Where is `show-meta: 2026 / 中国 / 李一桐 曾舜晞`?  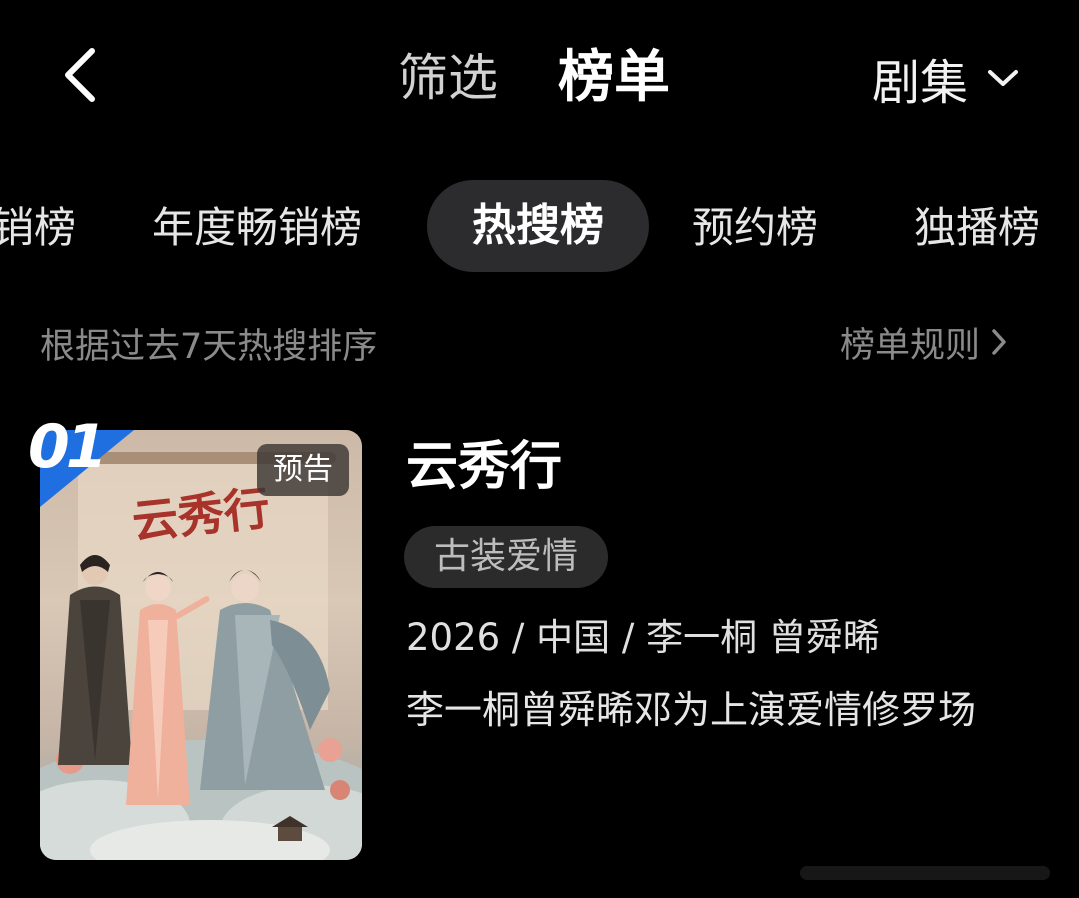 show-meta: 2026 / 中国 / 李一桐 曾舜晞 is located at coordinates (643, 637).